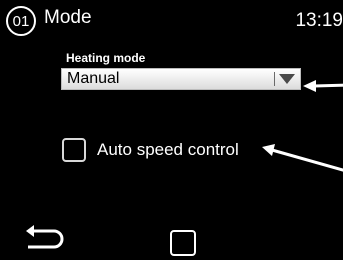 This screenshot has width=350, height=260. I want to click on screen-number-badge: 01, so click(21, 21).